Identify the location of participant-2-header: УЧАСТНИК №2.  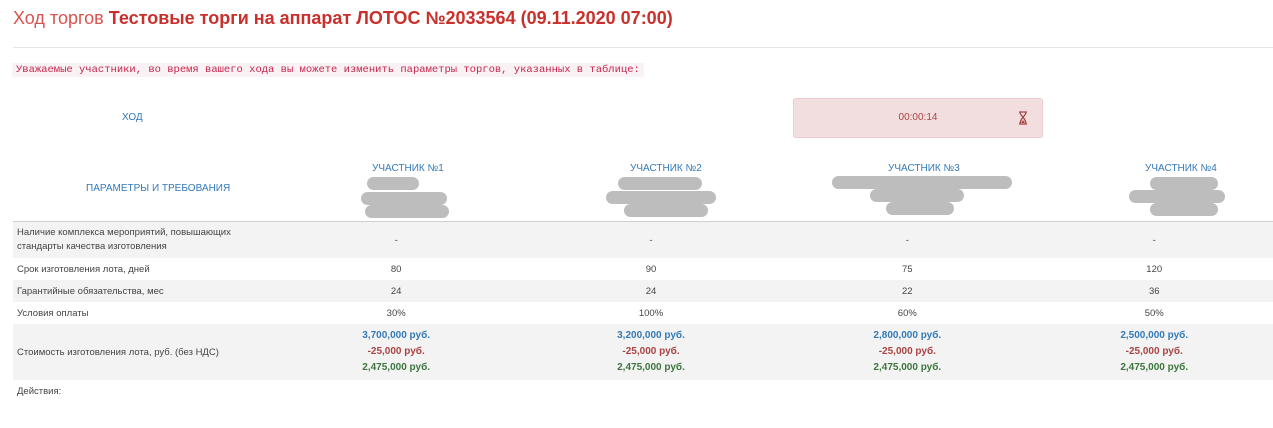
(666, 168).